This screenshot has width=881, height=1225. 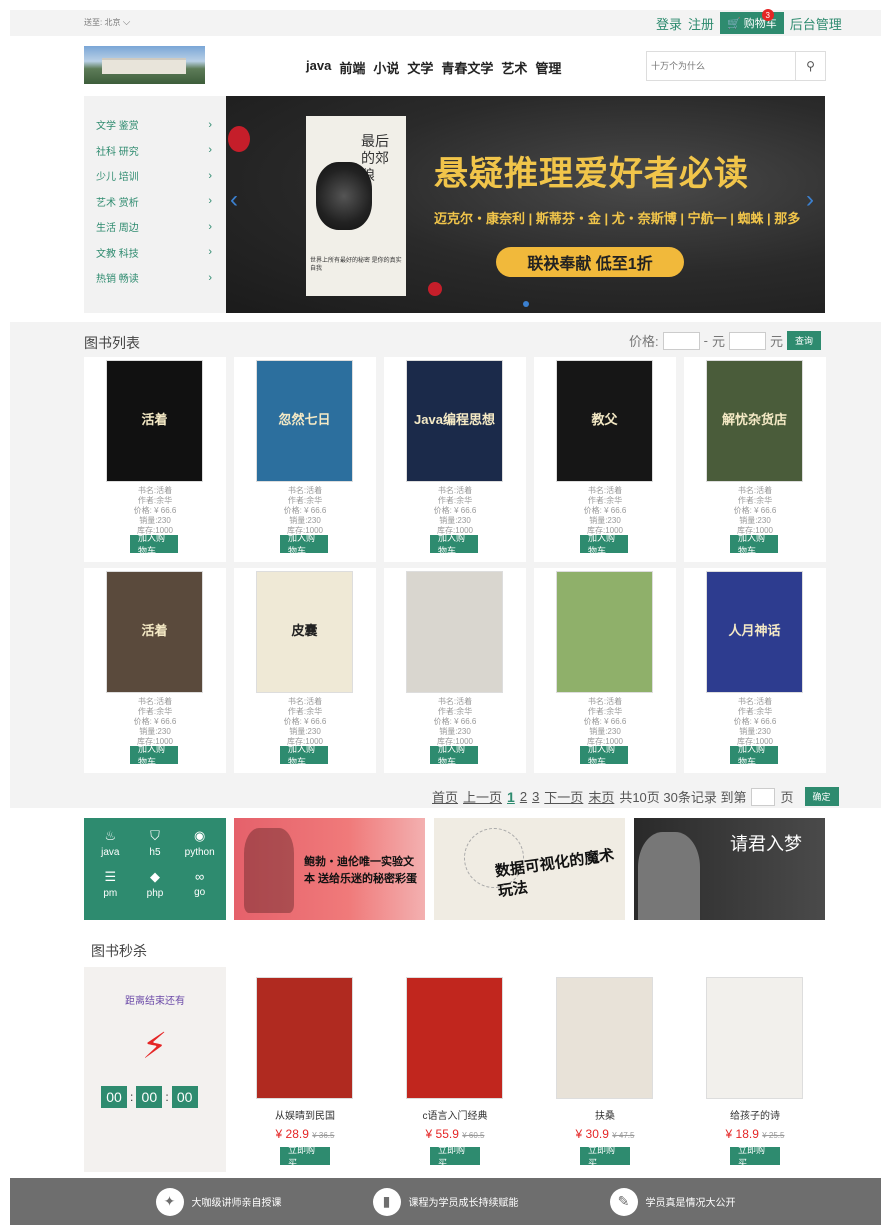 I want to click on person-icon: ✦, so click(x=169, y=1201).